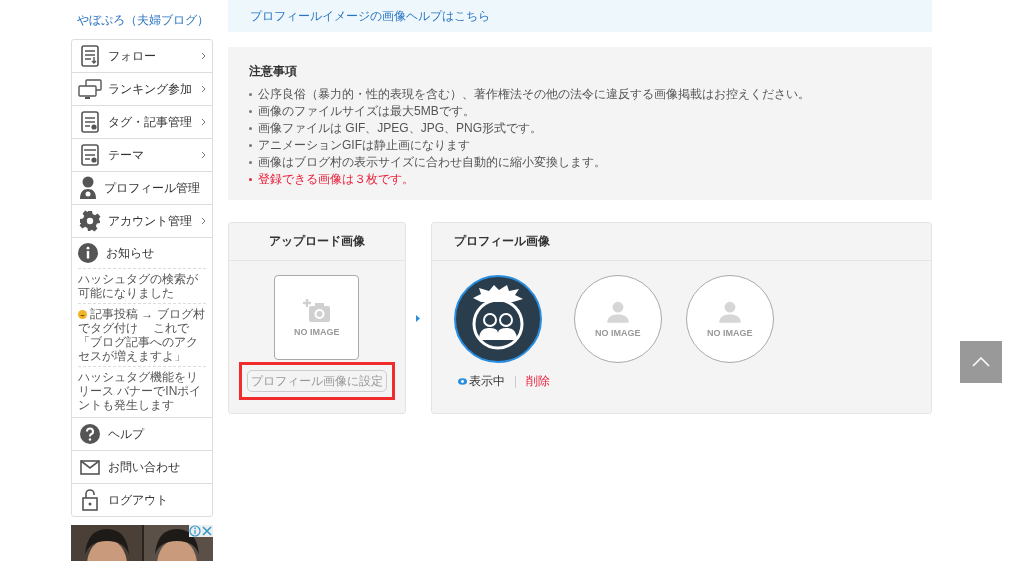  What do you see at coordinates (486, 381) in the screenshot?
I see `status-label: 表示中` at bounding box center [486, 381].